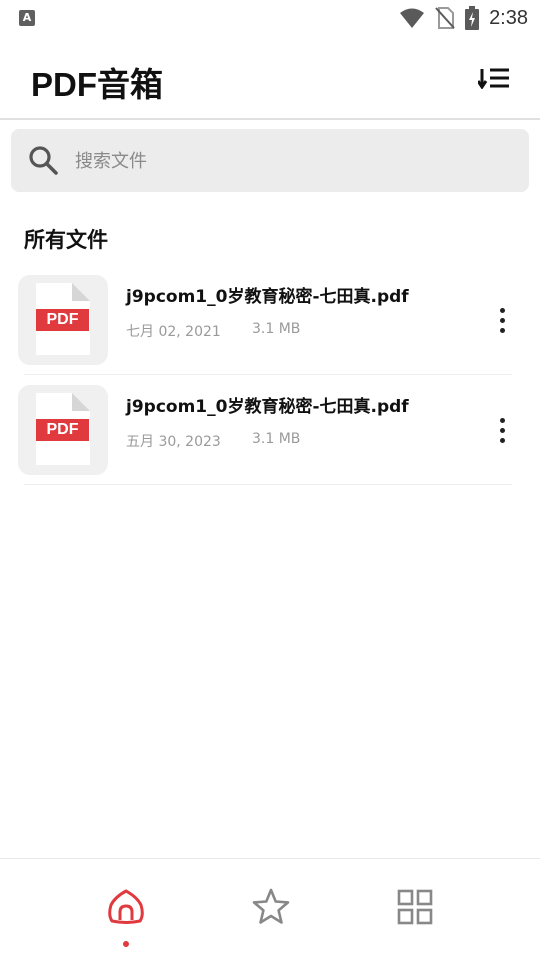 This screenshot has height=960, width=540. I want to click on home-icon, so click(126, 906).